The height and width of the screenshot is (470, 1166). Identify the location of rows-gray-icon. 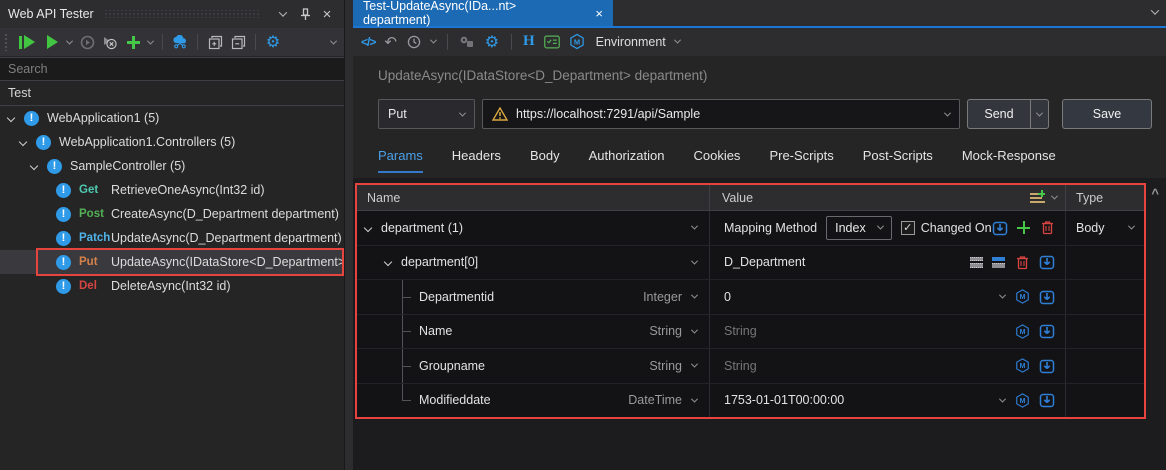
(976, 262).